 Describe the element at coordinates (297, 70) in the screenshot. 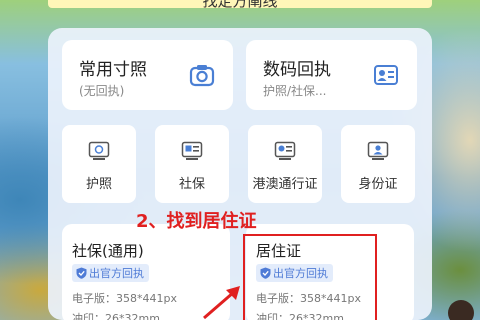

I see `card-title: 数码回执` at that location.